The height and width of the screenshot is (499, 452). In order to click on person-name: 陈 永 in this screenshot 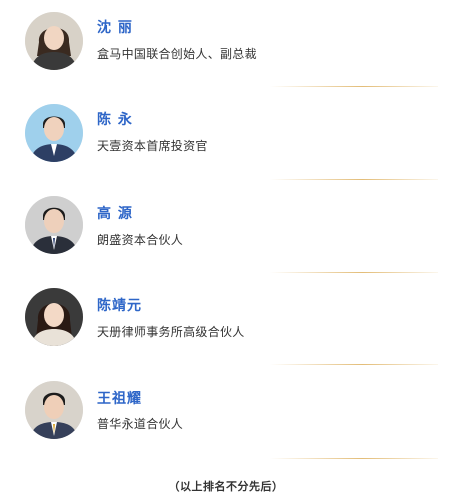, I will do `click(115, 120)`.